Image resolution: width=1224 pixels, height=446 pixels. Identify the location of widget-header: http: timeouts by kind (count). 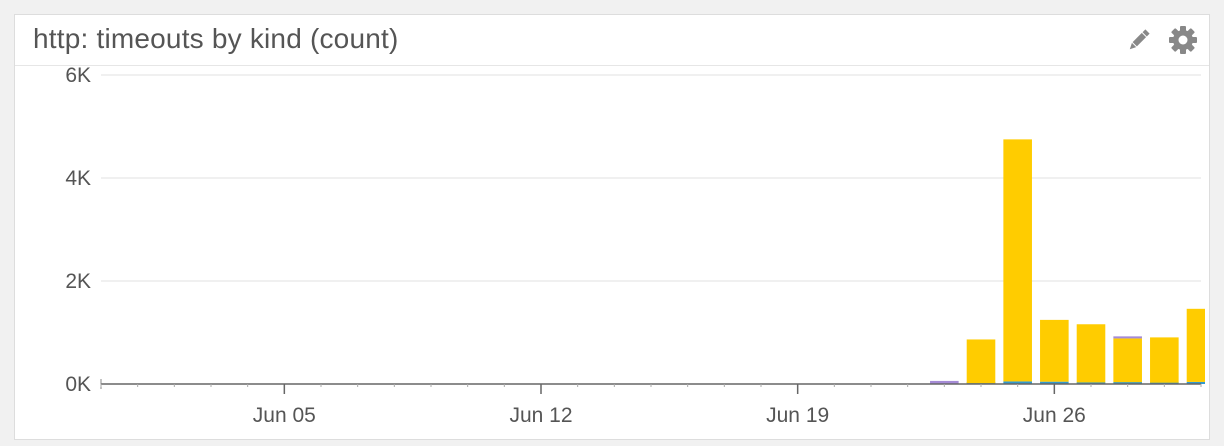
(612, 40).